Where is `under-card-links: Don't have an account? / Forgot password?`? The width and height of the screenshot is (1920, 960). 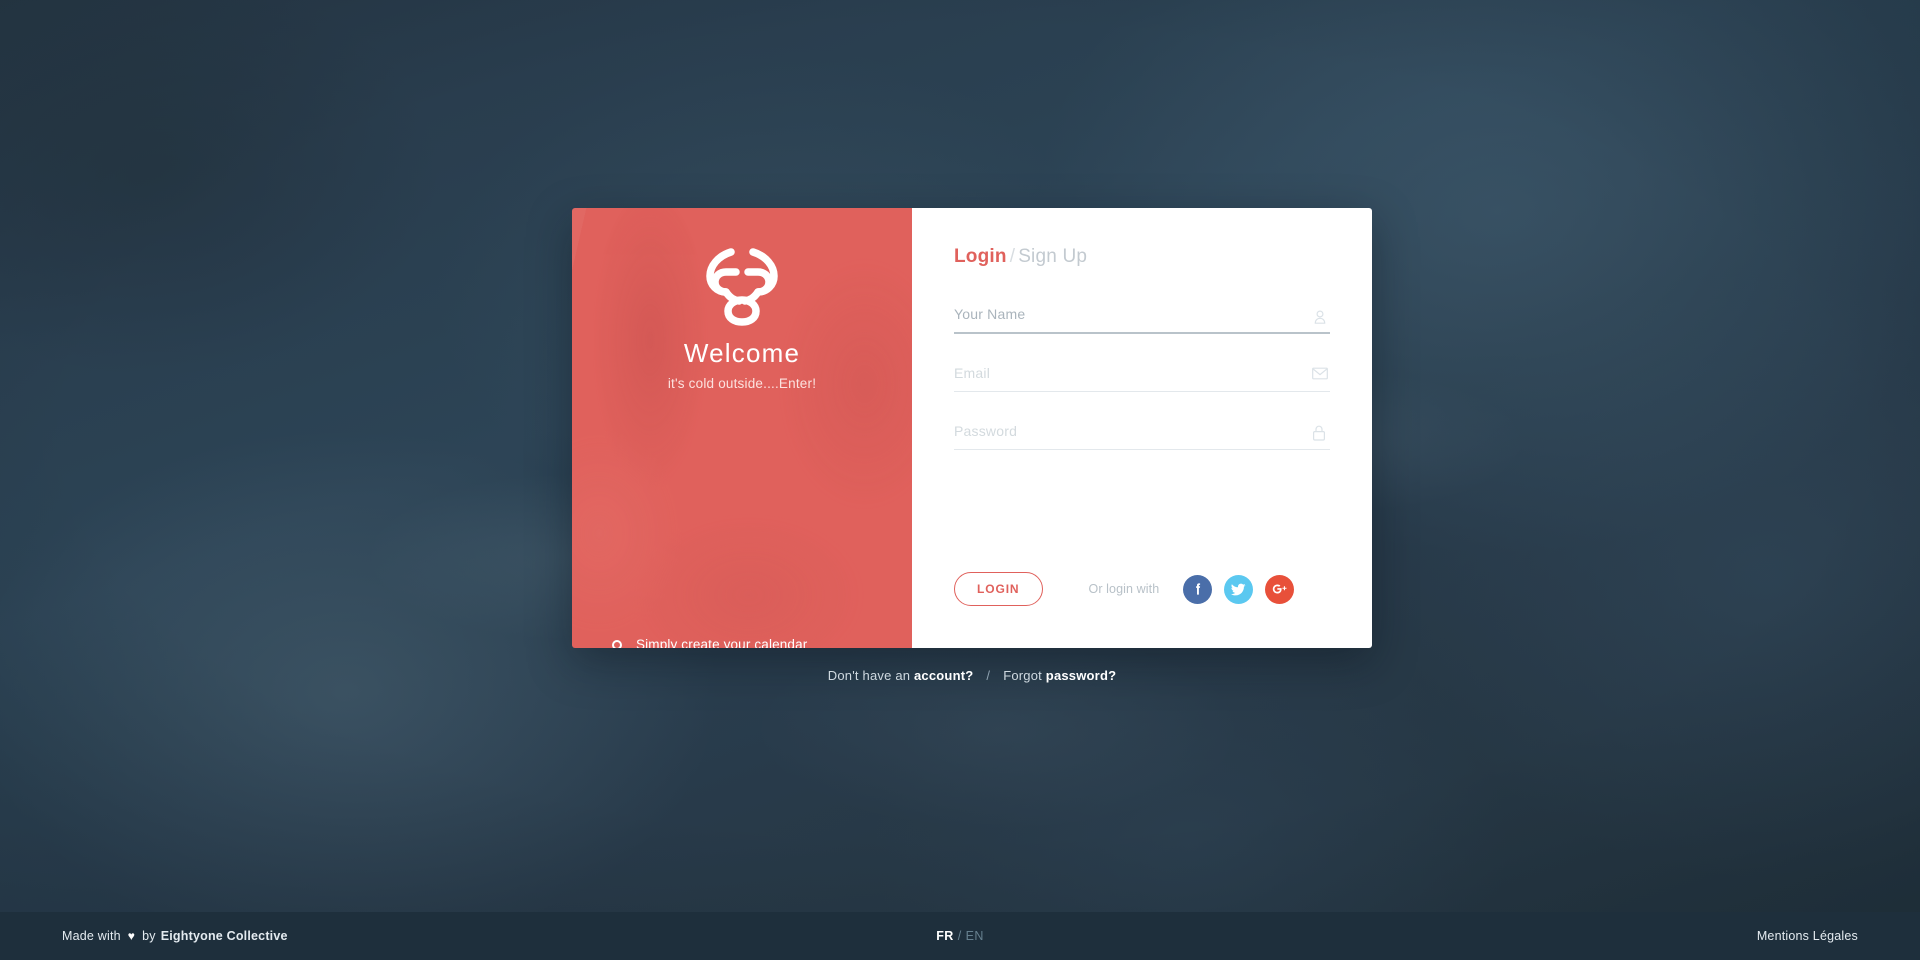
under-card-links: Don't have an account? / Forgot password? is located at coordinates (972, 675).